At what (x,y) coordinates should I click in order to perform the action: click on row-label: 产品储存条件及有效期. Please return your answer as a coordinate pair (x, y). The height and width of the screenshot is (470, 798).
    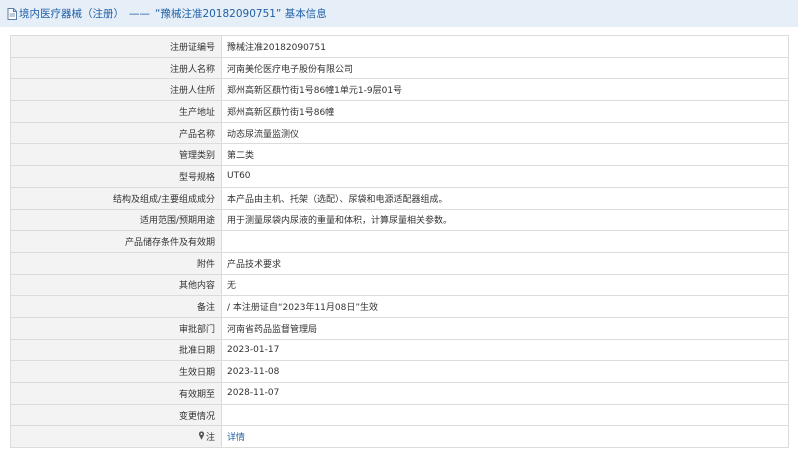
    Looking at the image, I should click on (116, 241).